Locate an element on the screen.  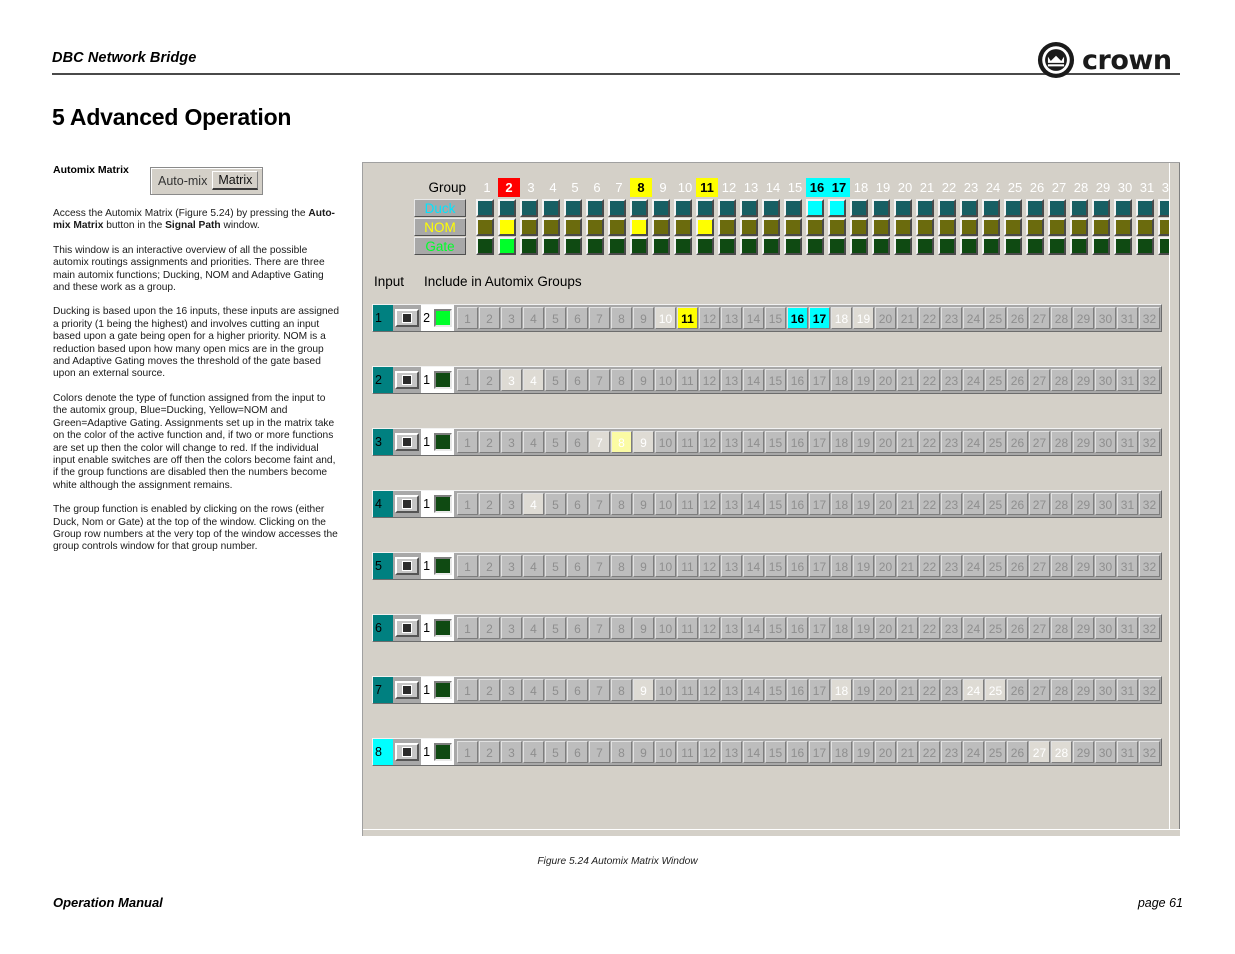
matrix-cell-in4-grp31: 31 is located at coordinates (1127, 504).